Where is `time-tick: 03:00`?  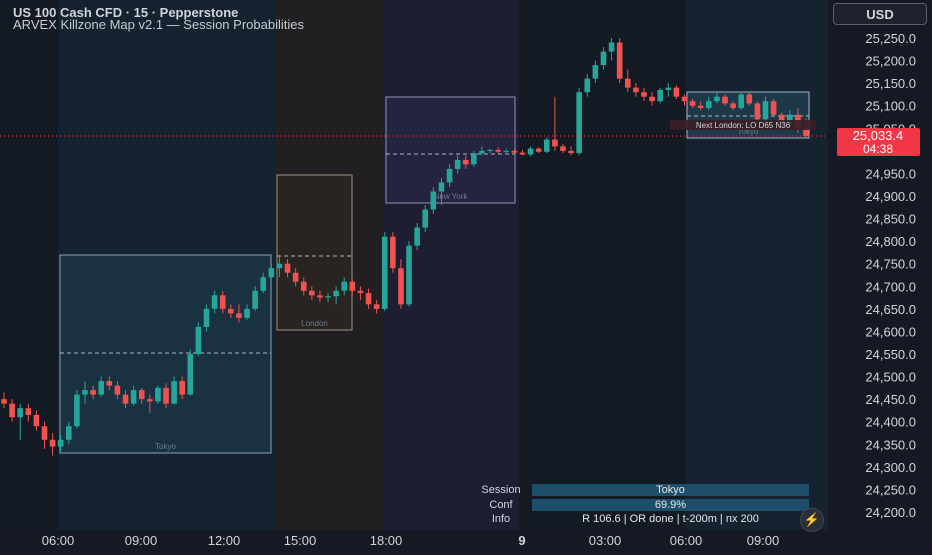
time-tick: 03:00 is located at coordinates (605, 540).